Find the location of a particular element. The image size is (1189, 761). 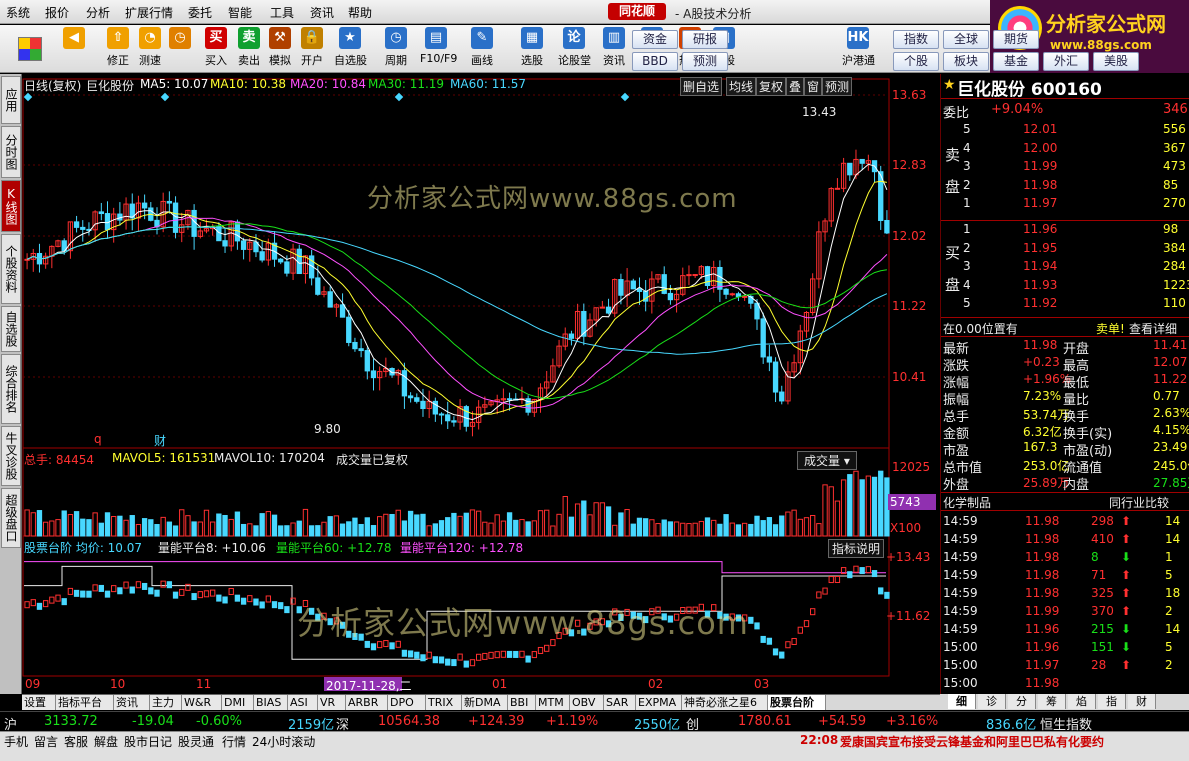

indicator-tab-10: DPO is located at coordinates (407, 702).